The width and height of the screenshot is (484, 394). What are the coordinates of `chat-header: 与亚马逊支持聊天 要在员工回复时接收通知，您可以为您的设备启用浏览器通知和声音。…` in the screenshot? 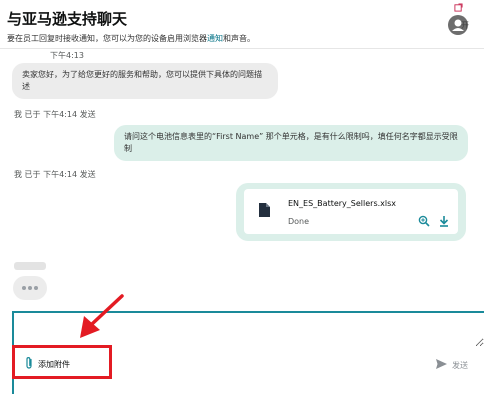 It's located at (242, 25).